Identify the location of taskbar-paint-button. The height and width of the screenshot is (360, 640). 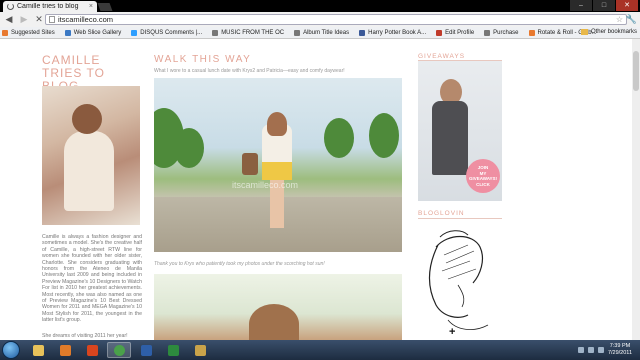
(200, 350).